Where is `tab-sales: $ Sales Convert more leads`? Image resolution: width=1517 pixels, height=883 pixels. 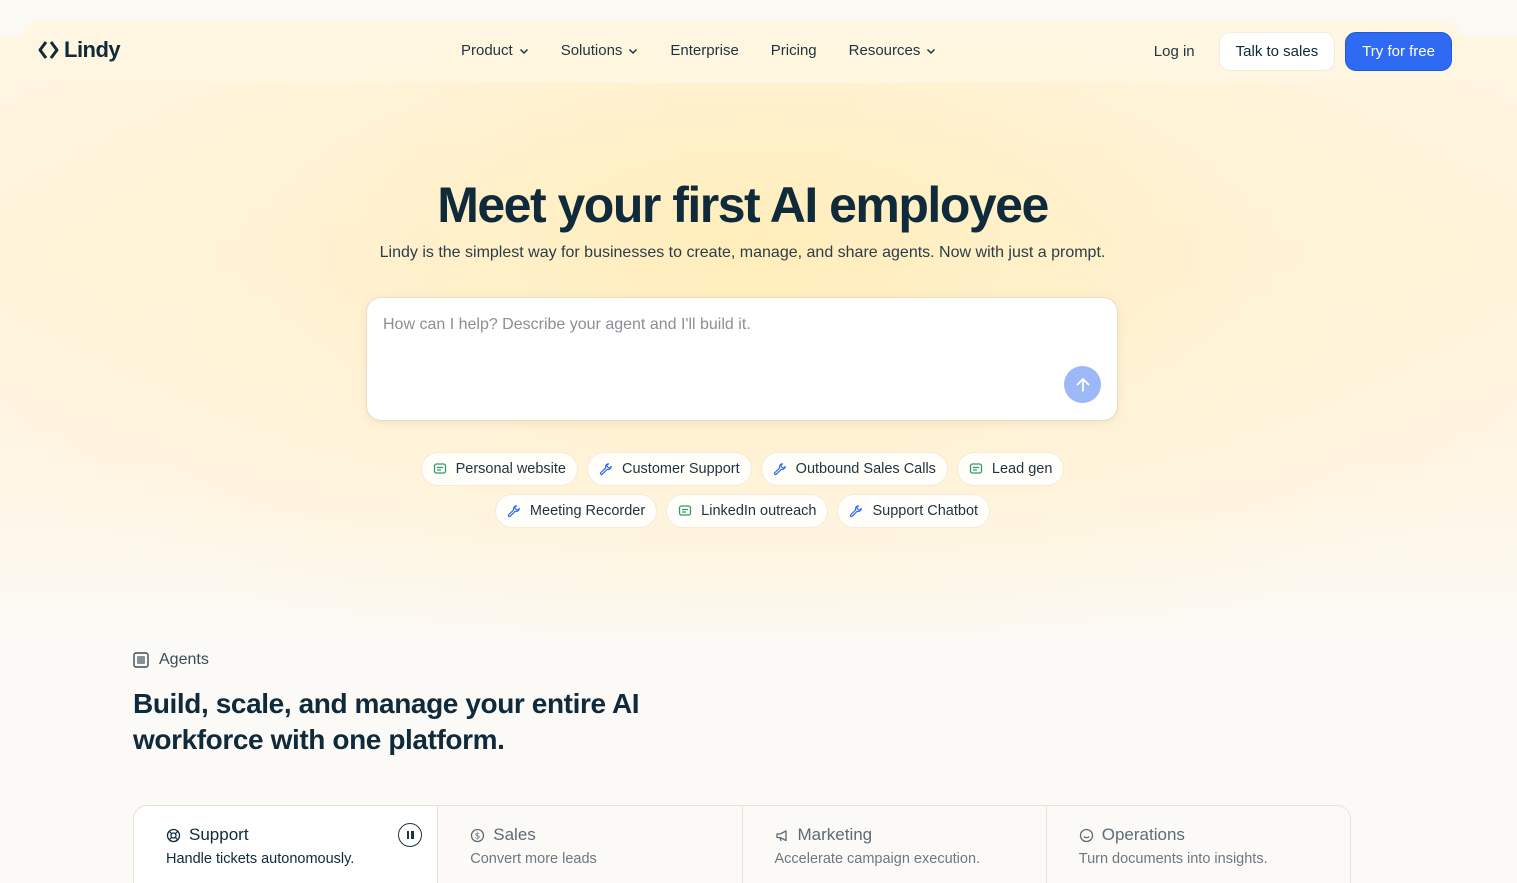
tab-sales: $ Sales Convert more leads is located at coordinates (590, 844).